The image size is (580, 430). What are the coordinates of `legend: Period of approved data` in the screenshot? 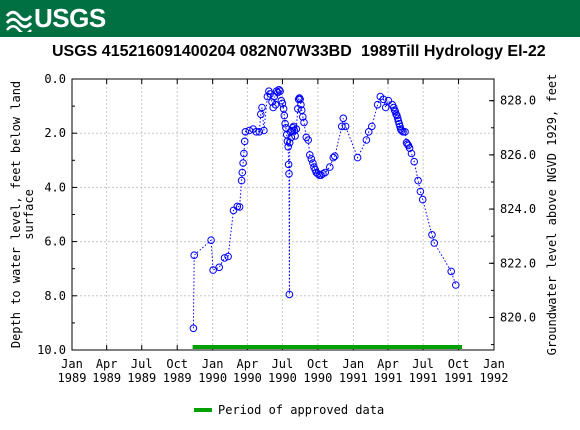 It's located at (289, 410).